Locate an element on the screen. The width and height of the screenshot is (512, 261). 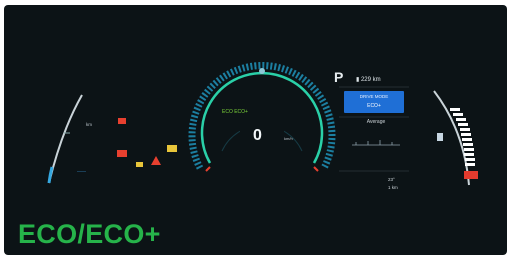
battery-icon is located at coordinates (440, 137).